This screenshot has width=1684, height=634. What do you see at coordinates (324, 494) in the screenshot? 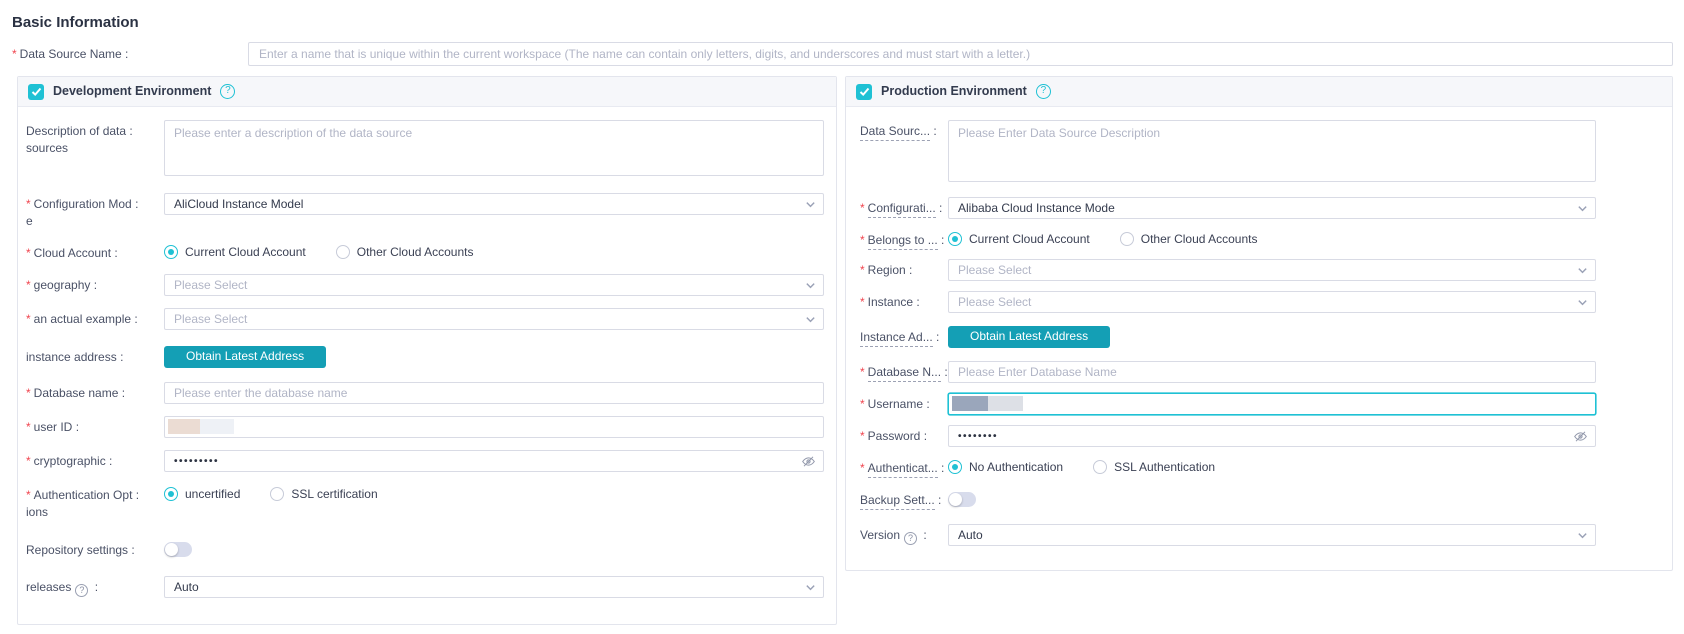
I see `authentication_options-option-1: SSL certification` at bounding box center [324, 494].